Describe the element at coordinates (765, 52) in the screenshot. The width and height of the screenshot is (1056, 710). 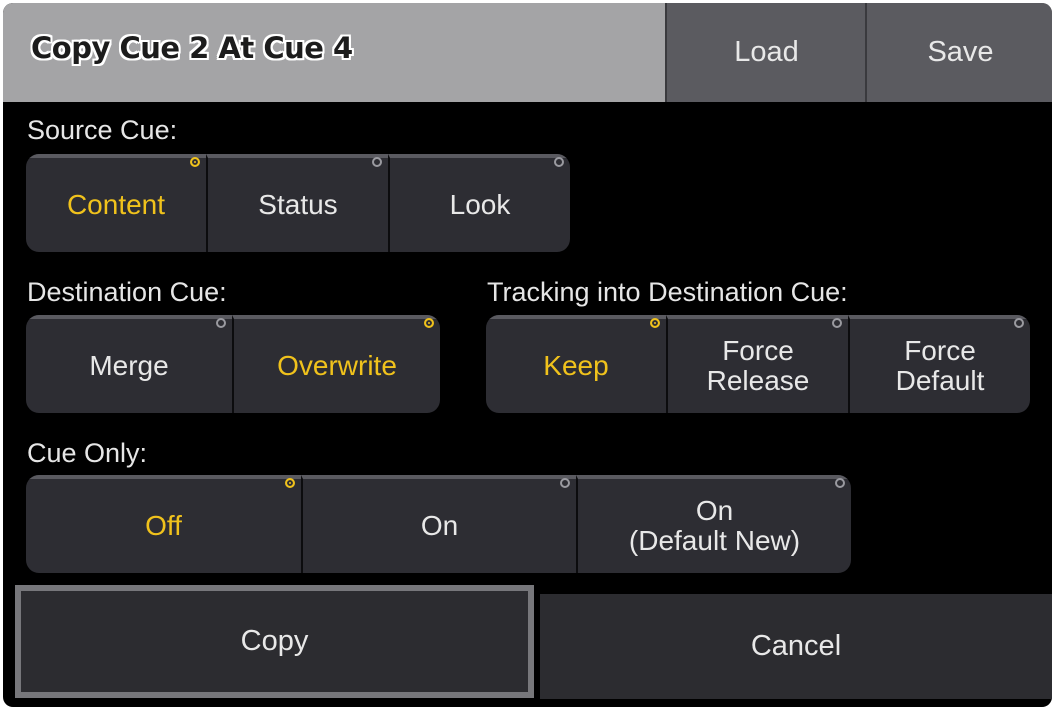
I see `load-button: Load` at that location.